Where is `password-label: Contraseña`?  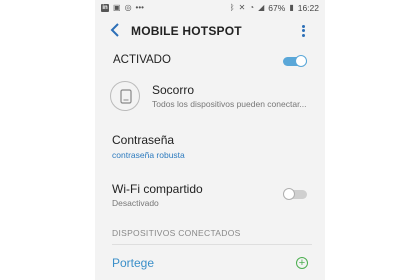
password-label: Contraseña is located at coordinates (143, 140).